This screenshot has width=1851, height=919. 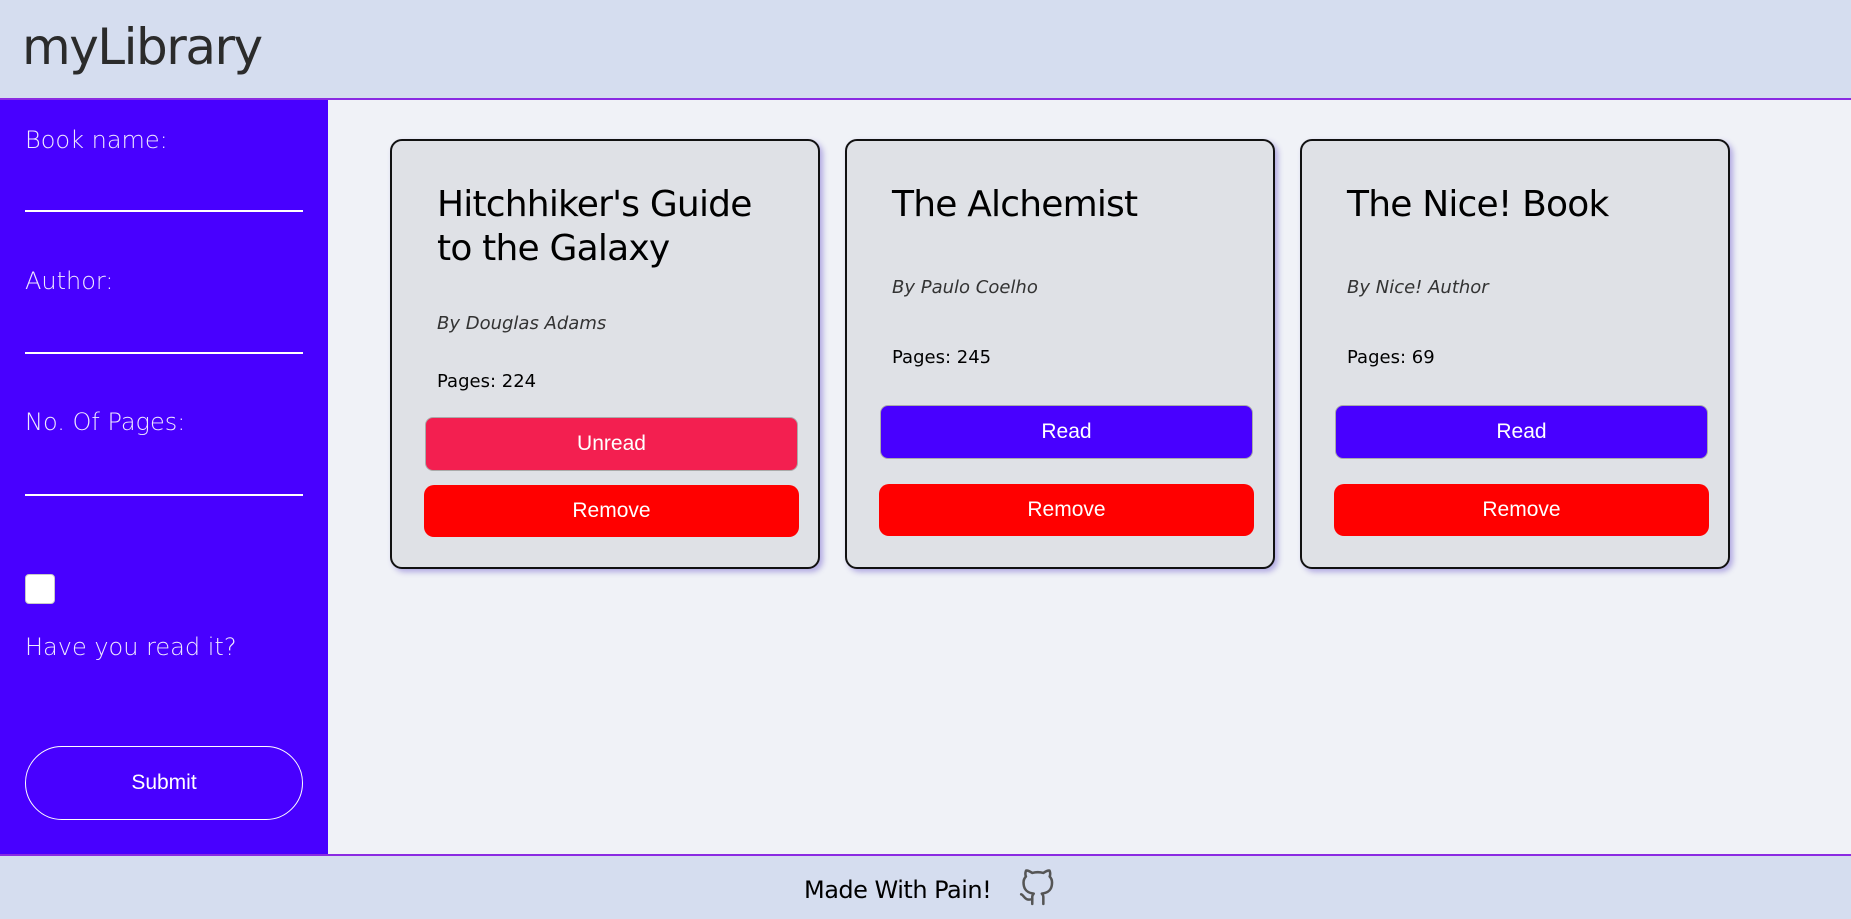 What do you see at coordinates (1418, 287) in the screenshot?
I see `book-author: By Nice! Author` at bounding box center [1418, 287].